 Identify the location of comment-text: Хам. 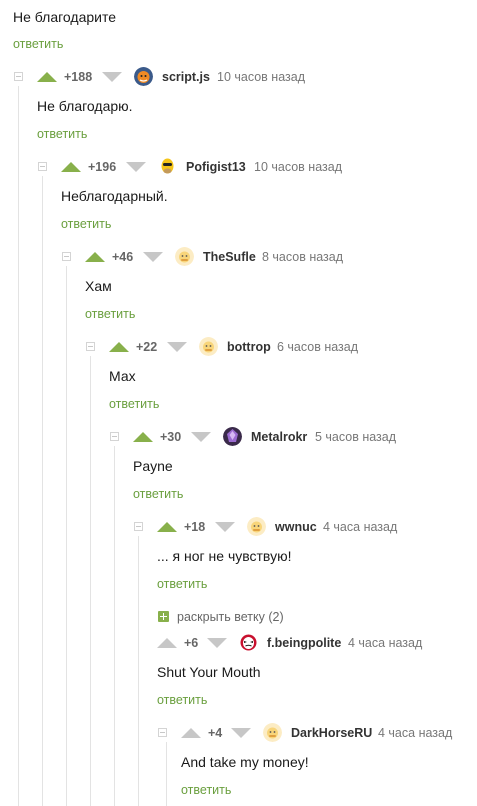
(98, 286).